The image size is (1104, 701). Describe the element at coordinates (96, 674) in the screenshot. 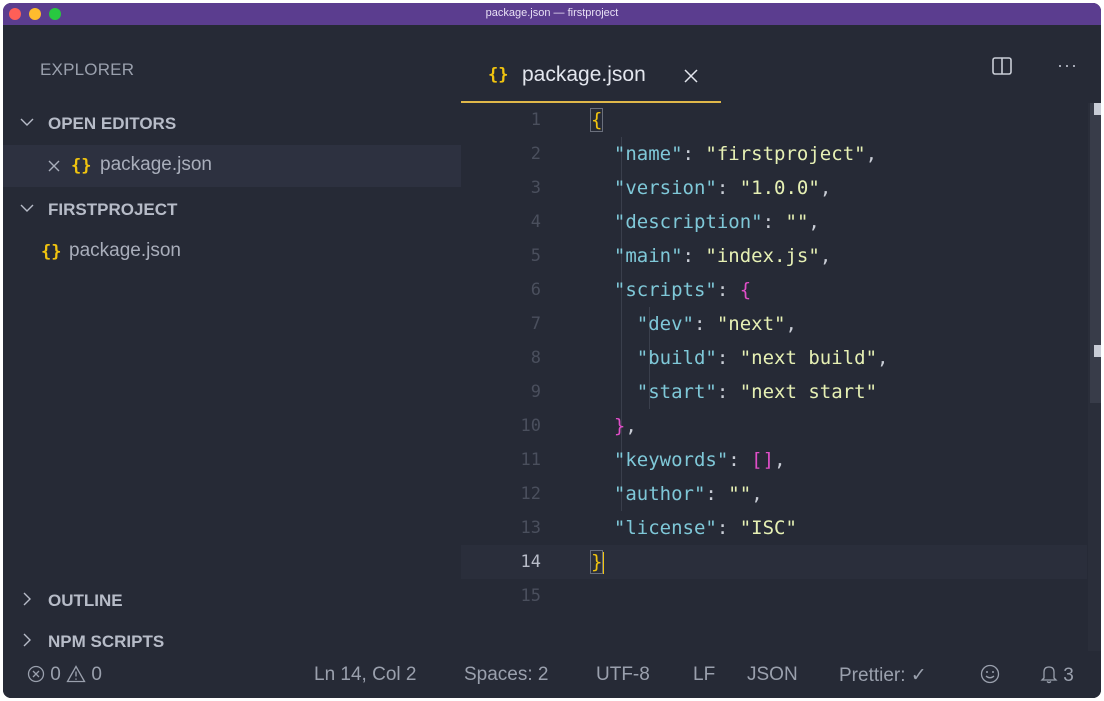

I see `warning-count: 0` at that location.